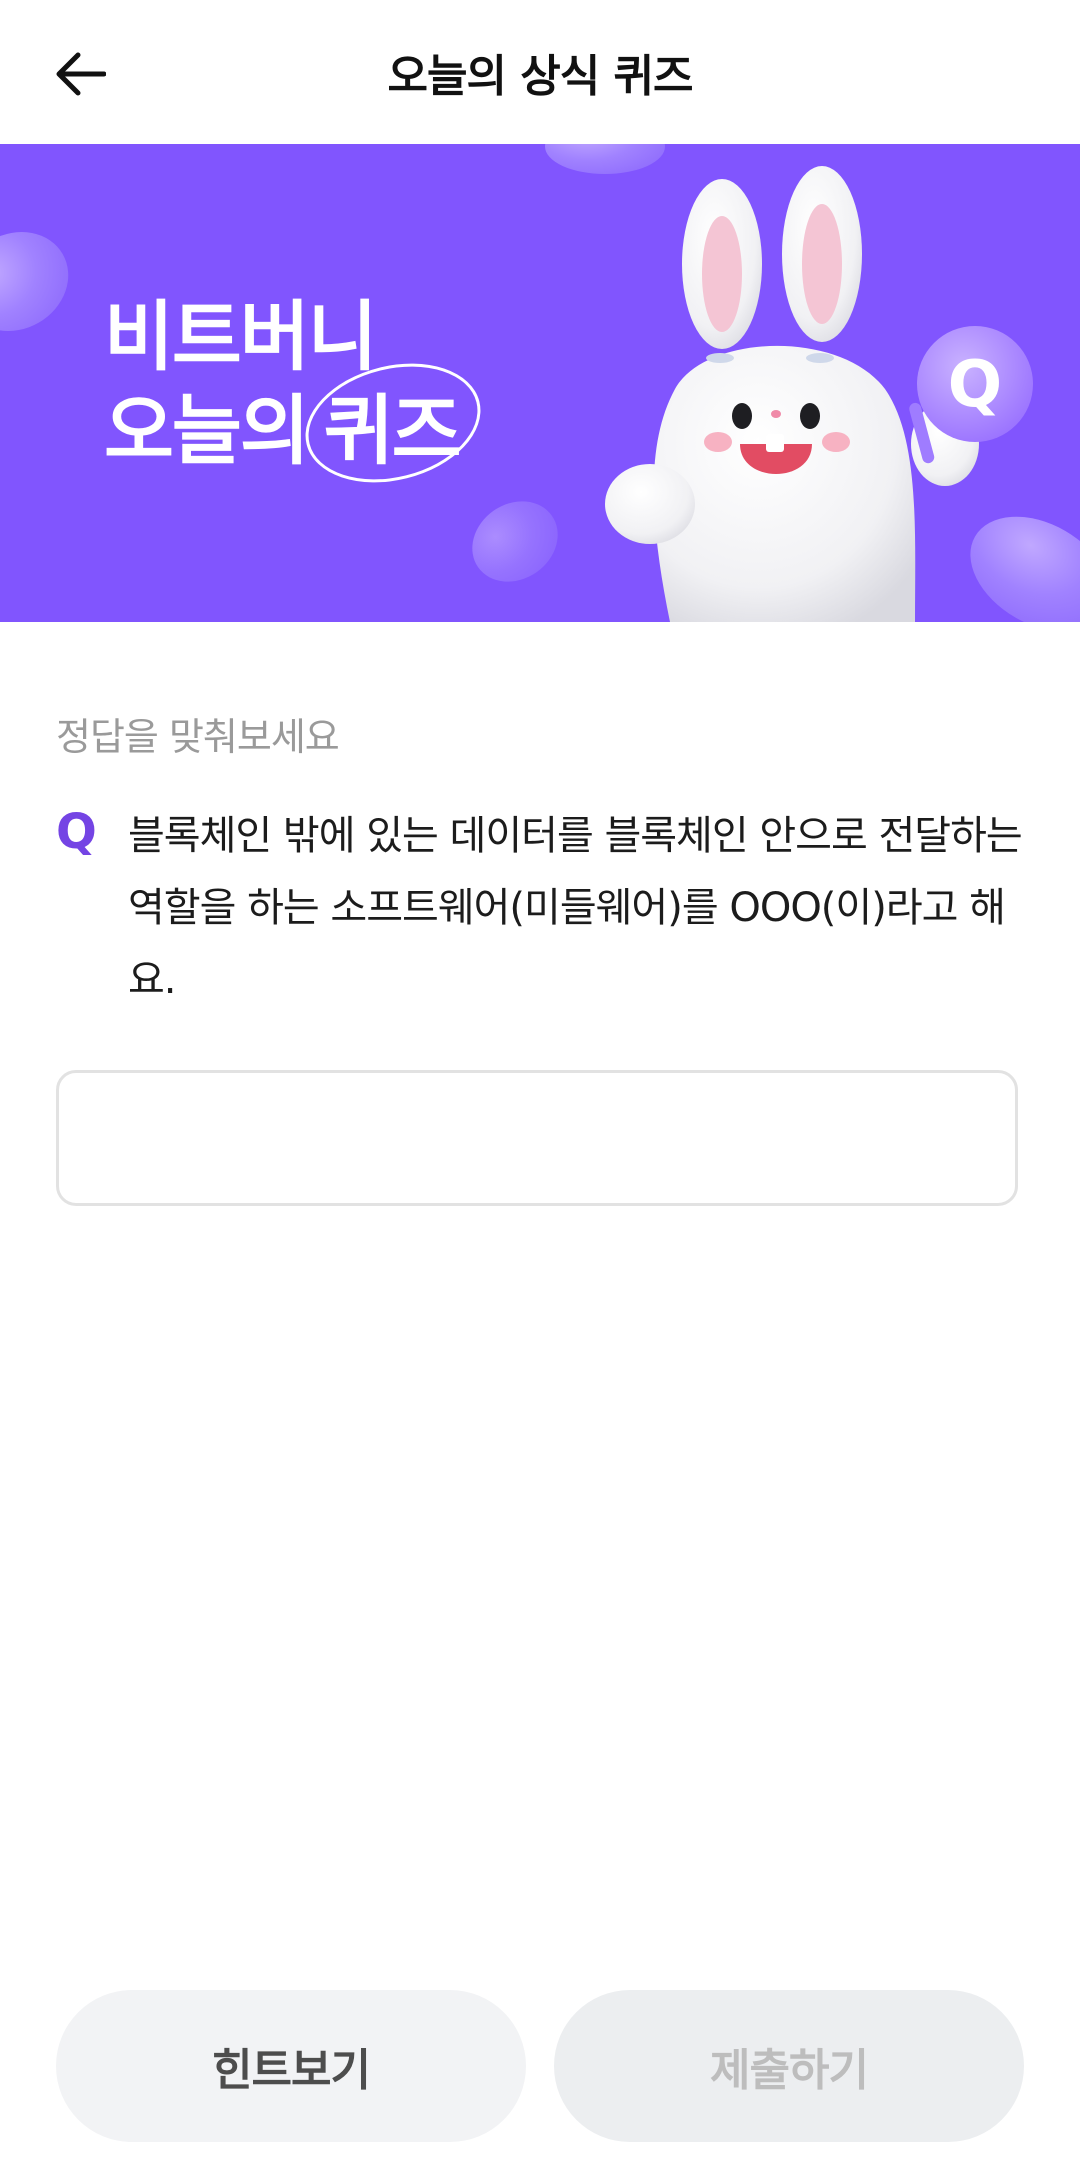 The image size is (1080, 2172). I want to click on instruction-text: 정답을 맞춰보세요, so click(198, 737).